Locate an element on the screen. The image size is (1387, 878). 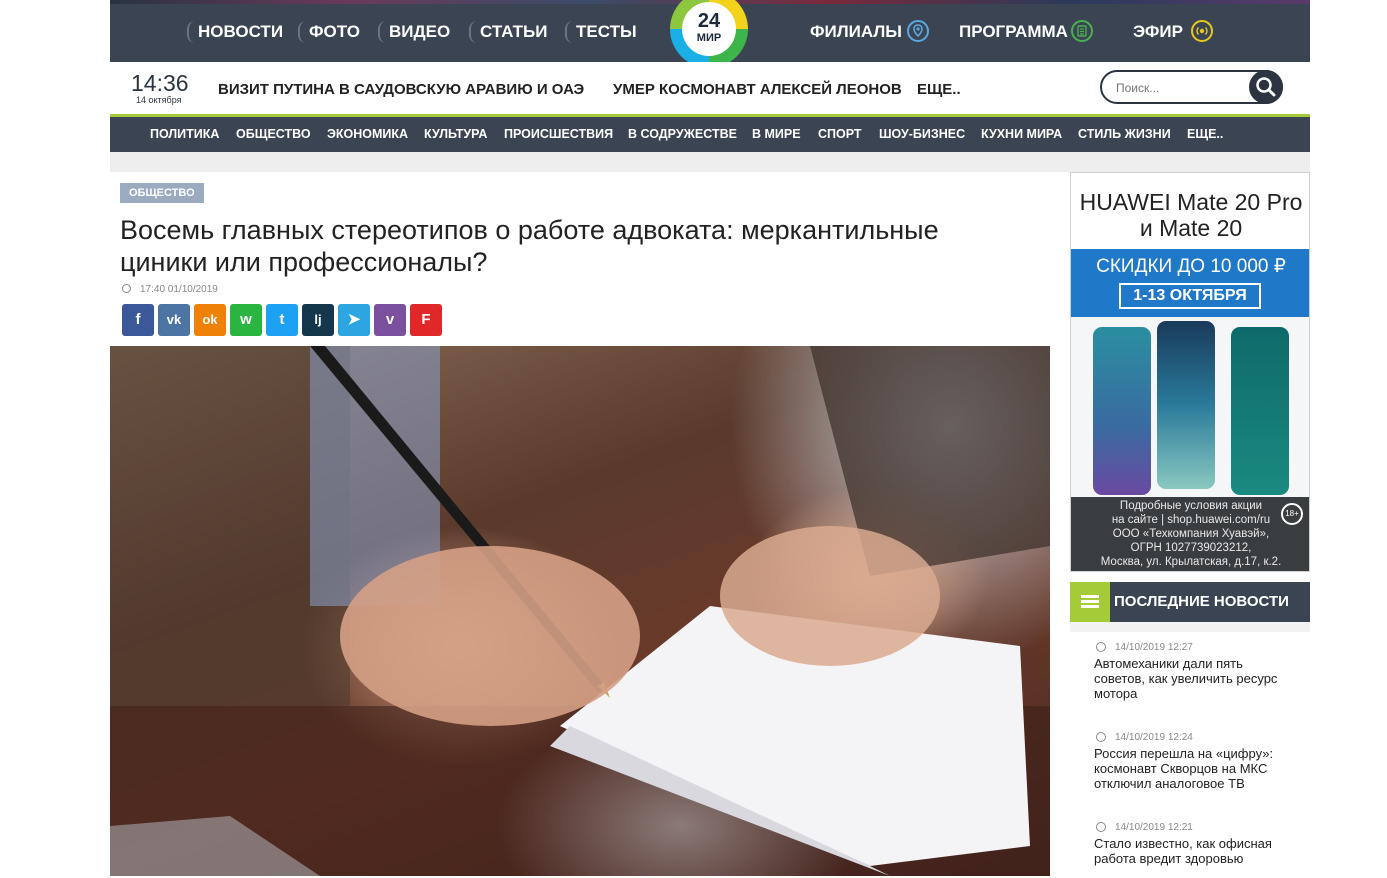
nav-articles: СТАТЬИ is located at coordinates (508, 32).